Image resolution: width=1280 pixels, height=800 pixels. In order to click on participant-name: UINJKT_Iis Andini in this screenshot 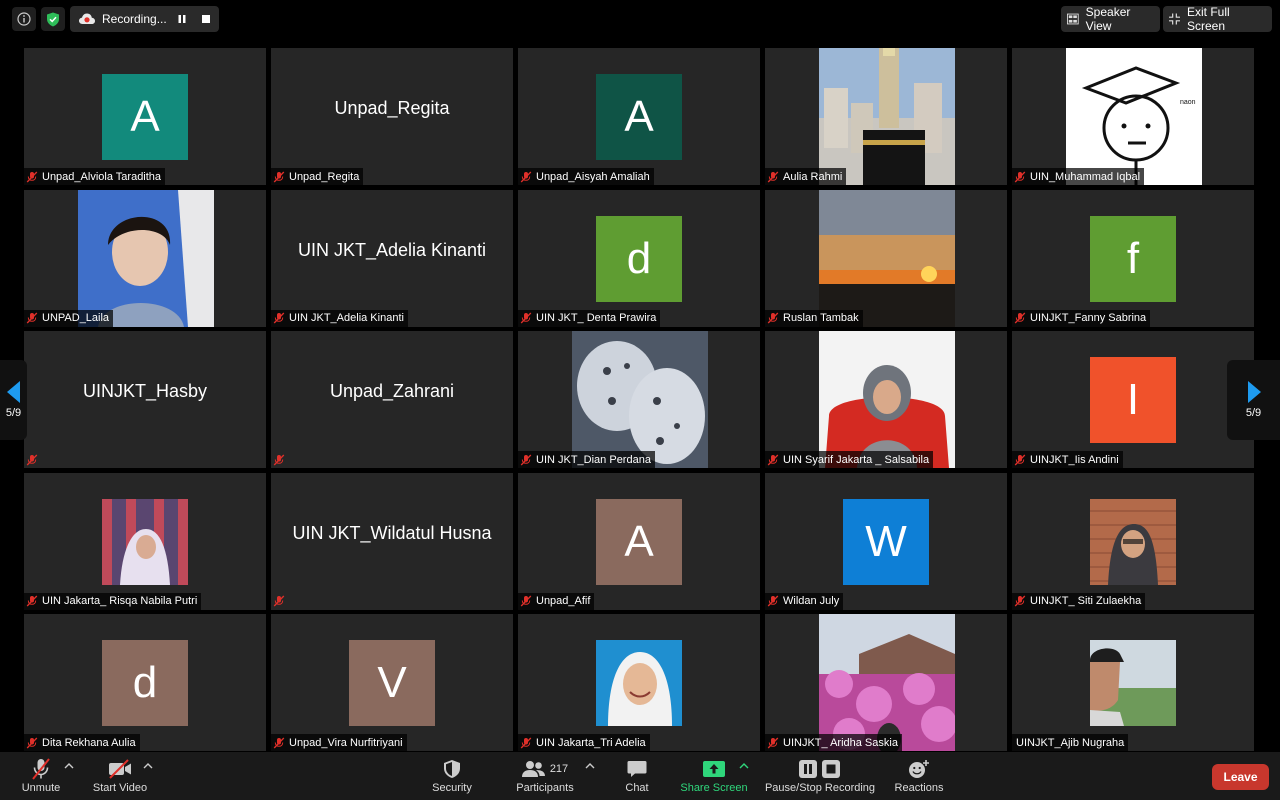, I will do `click(1074, 459)`.